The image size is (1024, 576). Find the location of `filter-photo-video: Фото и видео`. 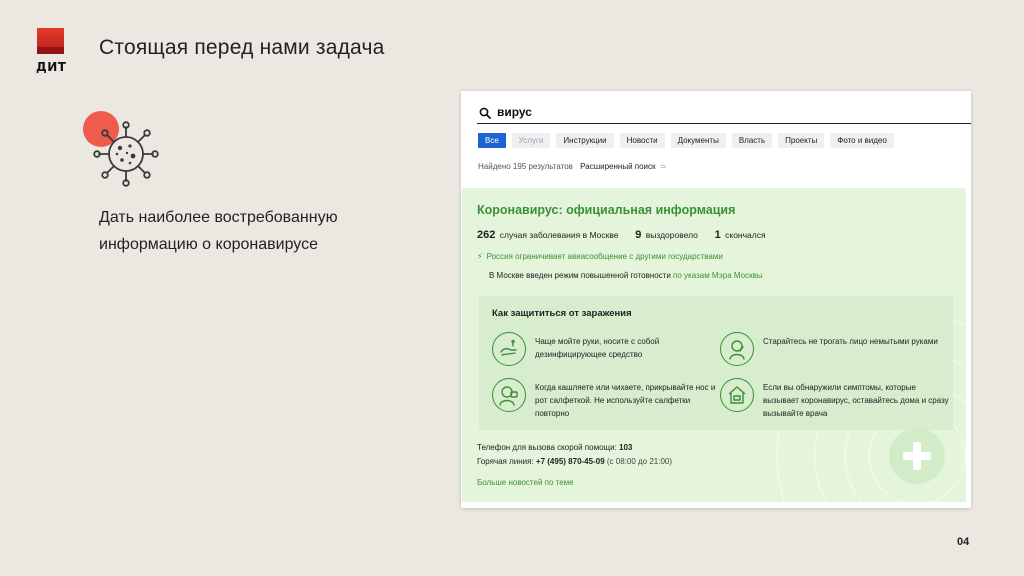

filter-photo-video: Фото и видео is located at coordinates (862, 140).